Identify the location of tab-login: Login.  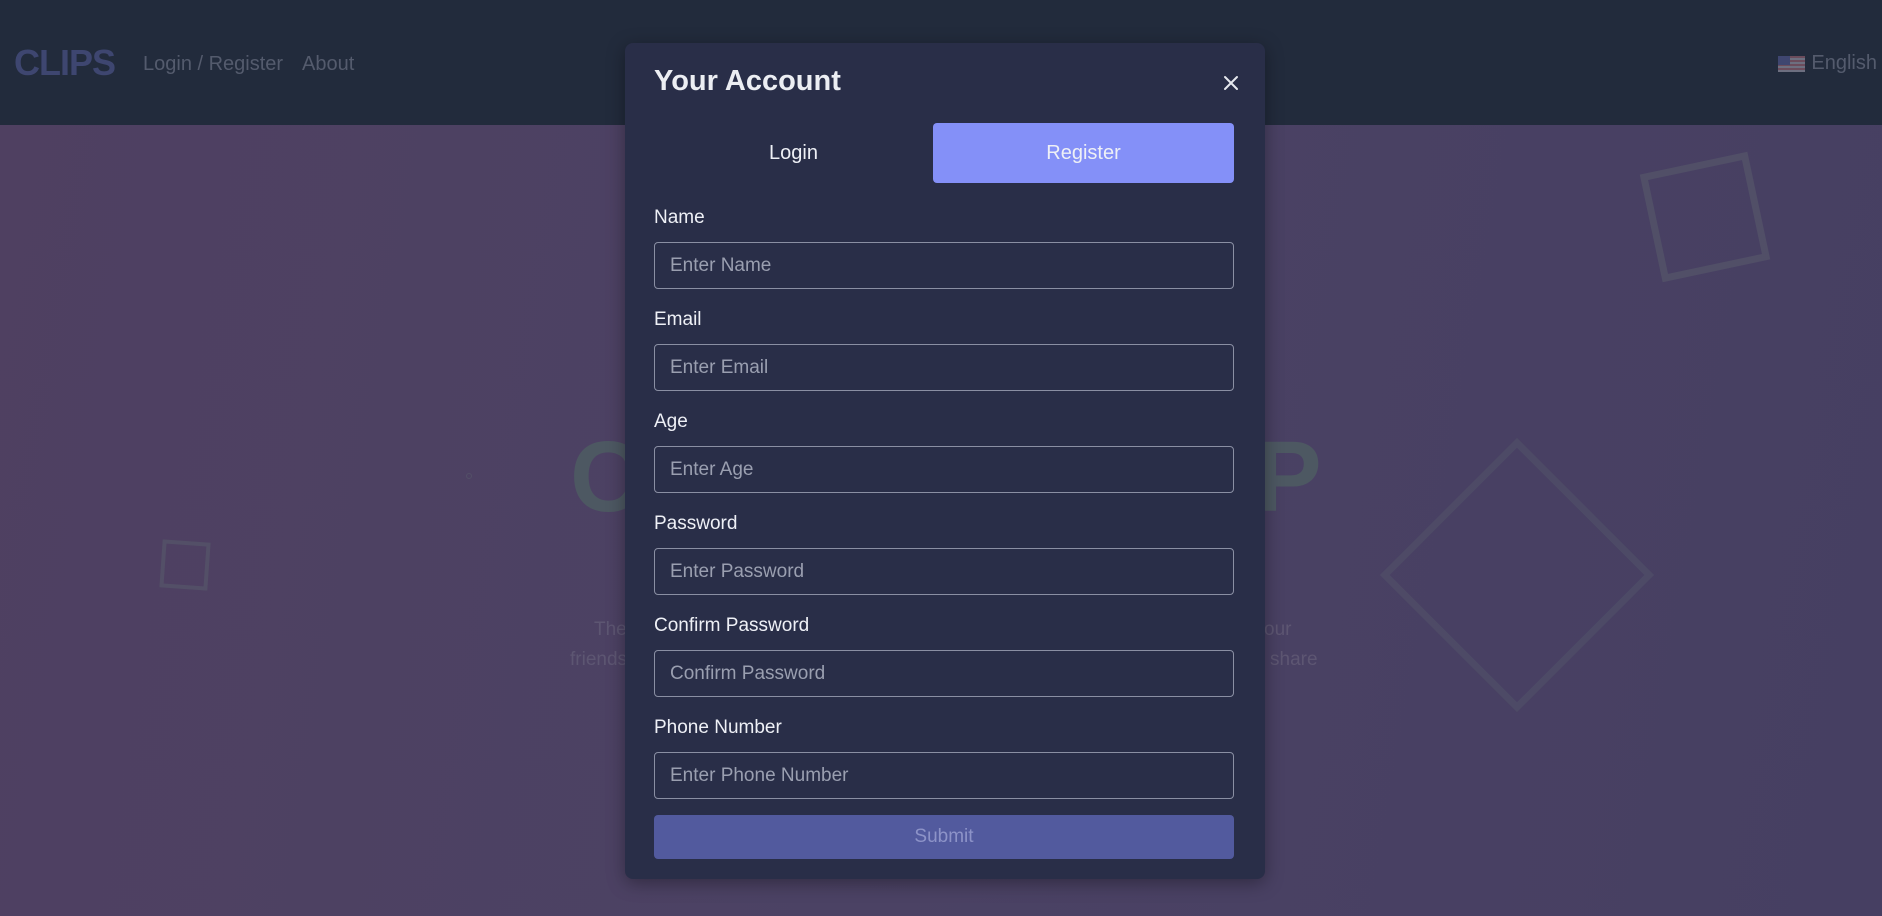
(793, 153).